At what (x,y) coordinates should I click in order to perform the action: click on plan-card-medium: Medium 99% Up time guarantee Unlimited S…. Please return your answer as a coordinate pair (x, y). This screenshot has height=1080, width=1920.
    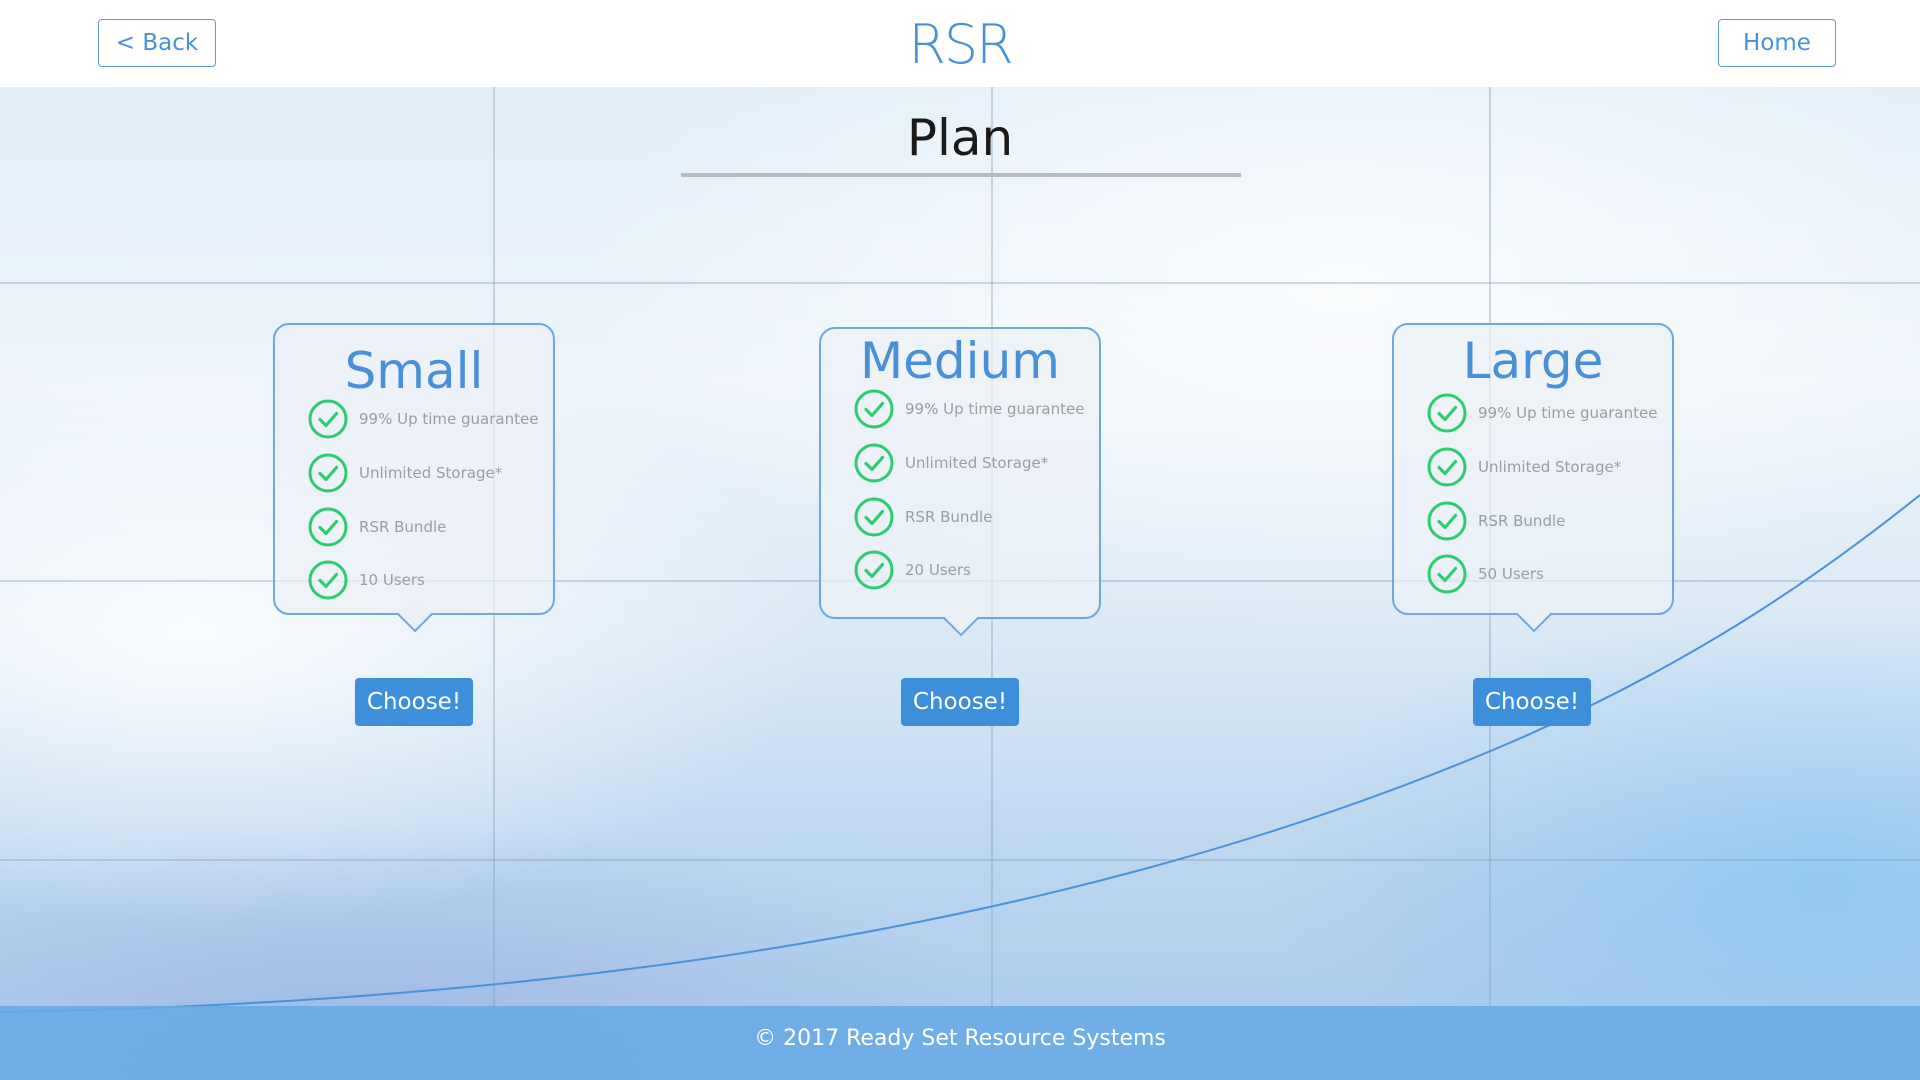
    Looking at the image, I should click on (960, 482).